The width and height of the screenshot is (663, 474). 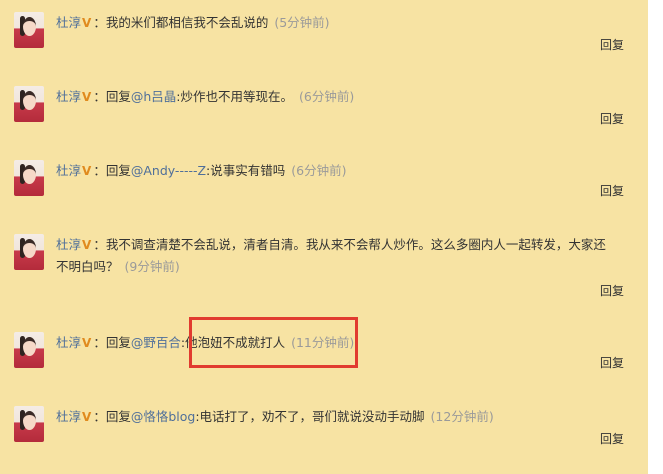 What do you see at coordinates (302, 22) in the screenshot?
I see `comment-time: (5分钟前)` at bounding box center [302, 22].